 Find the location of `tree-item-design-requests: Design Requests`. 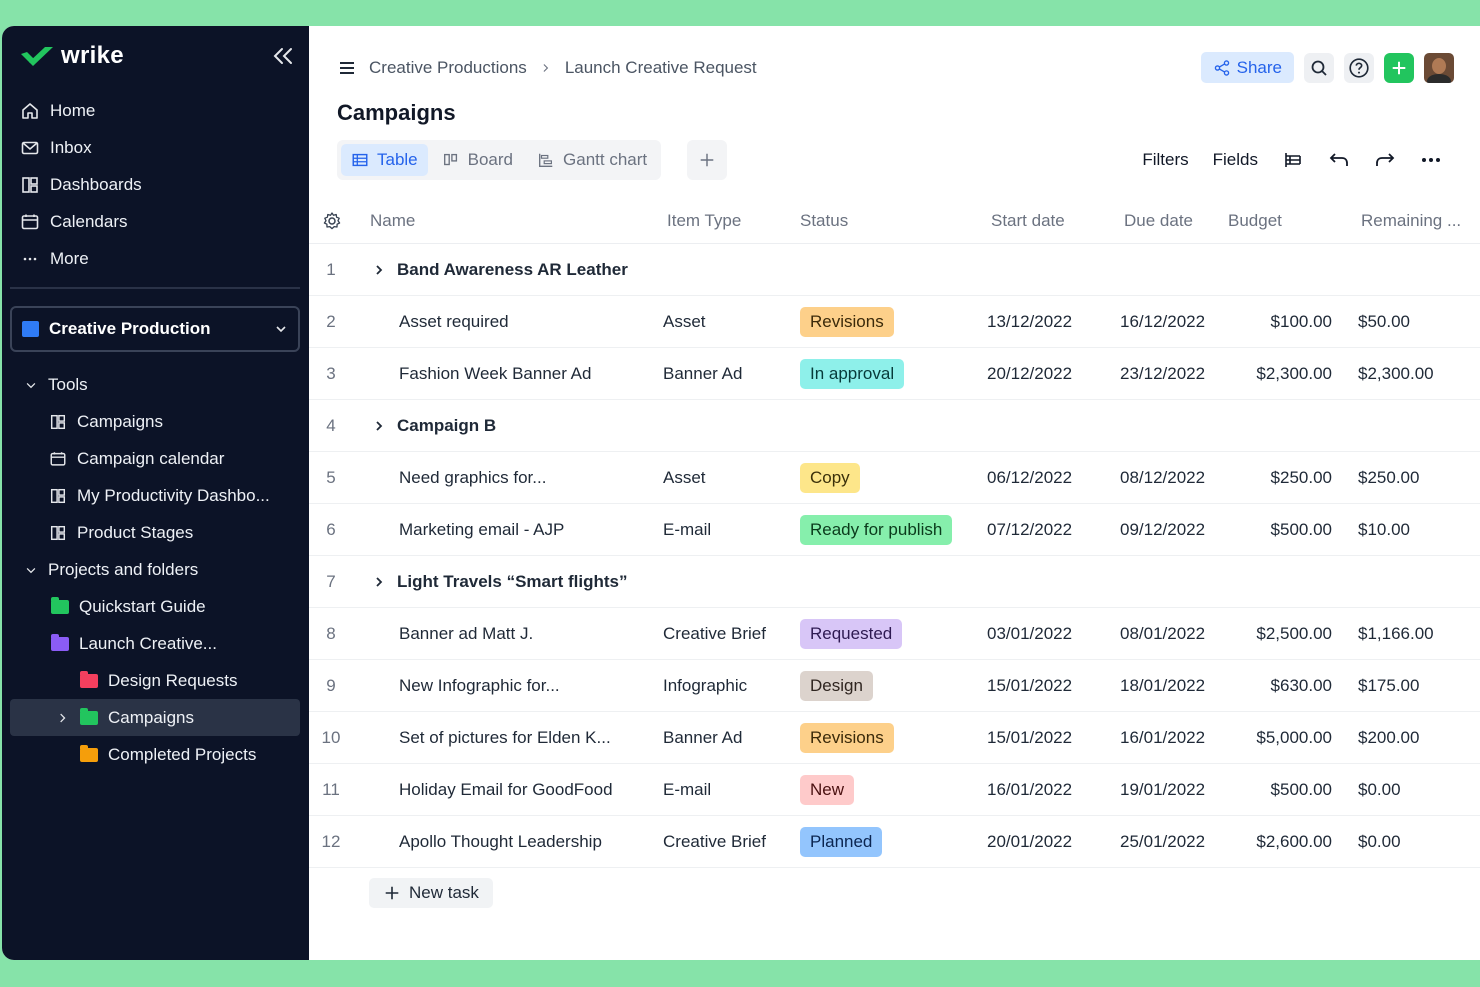

tree-item-design-requests: Design Requests is located at coordinates (155, 680).